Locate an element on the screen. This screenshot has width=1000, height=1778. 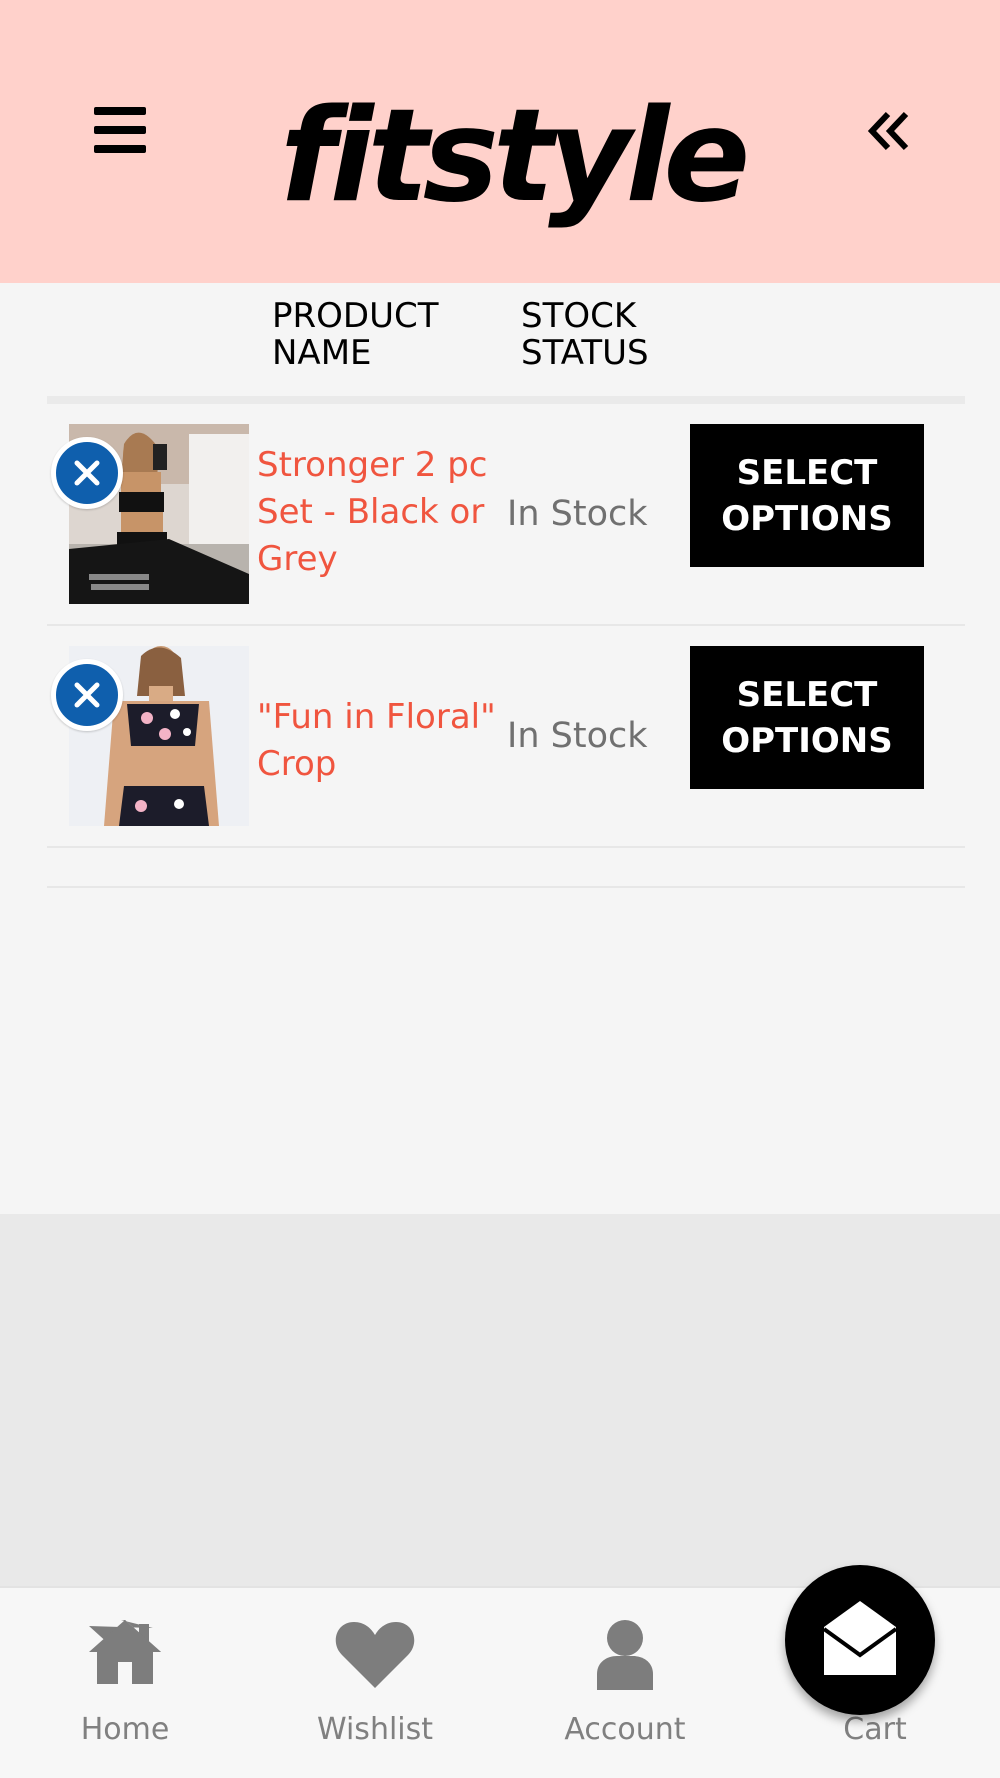
heart-icon is located at coordinates (375, 1655).